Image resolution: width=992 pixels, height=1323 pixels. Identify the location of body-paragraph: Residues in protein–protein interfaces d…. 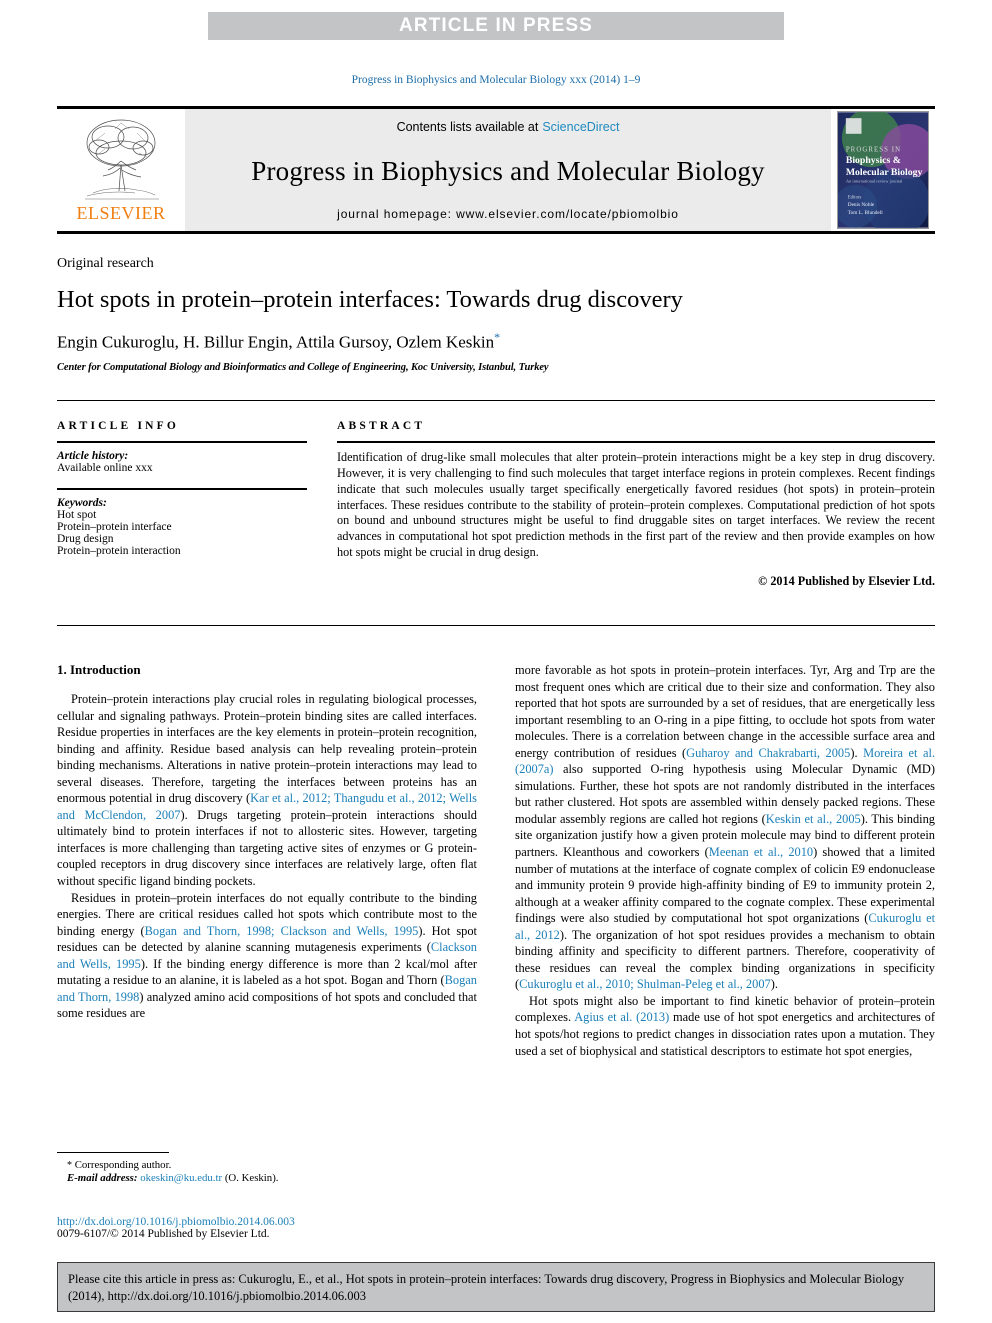
(267, 956).